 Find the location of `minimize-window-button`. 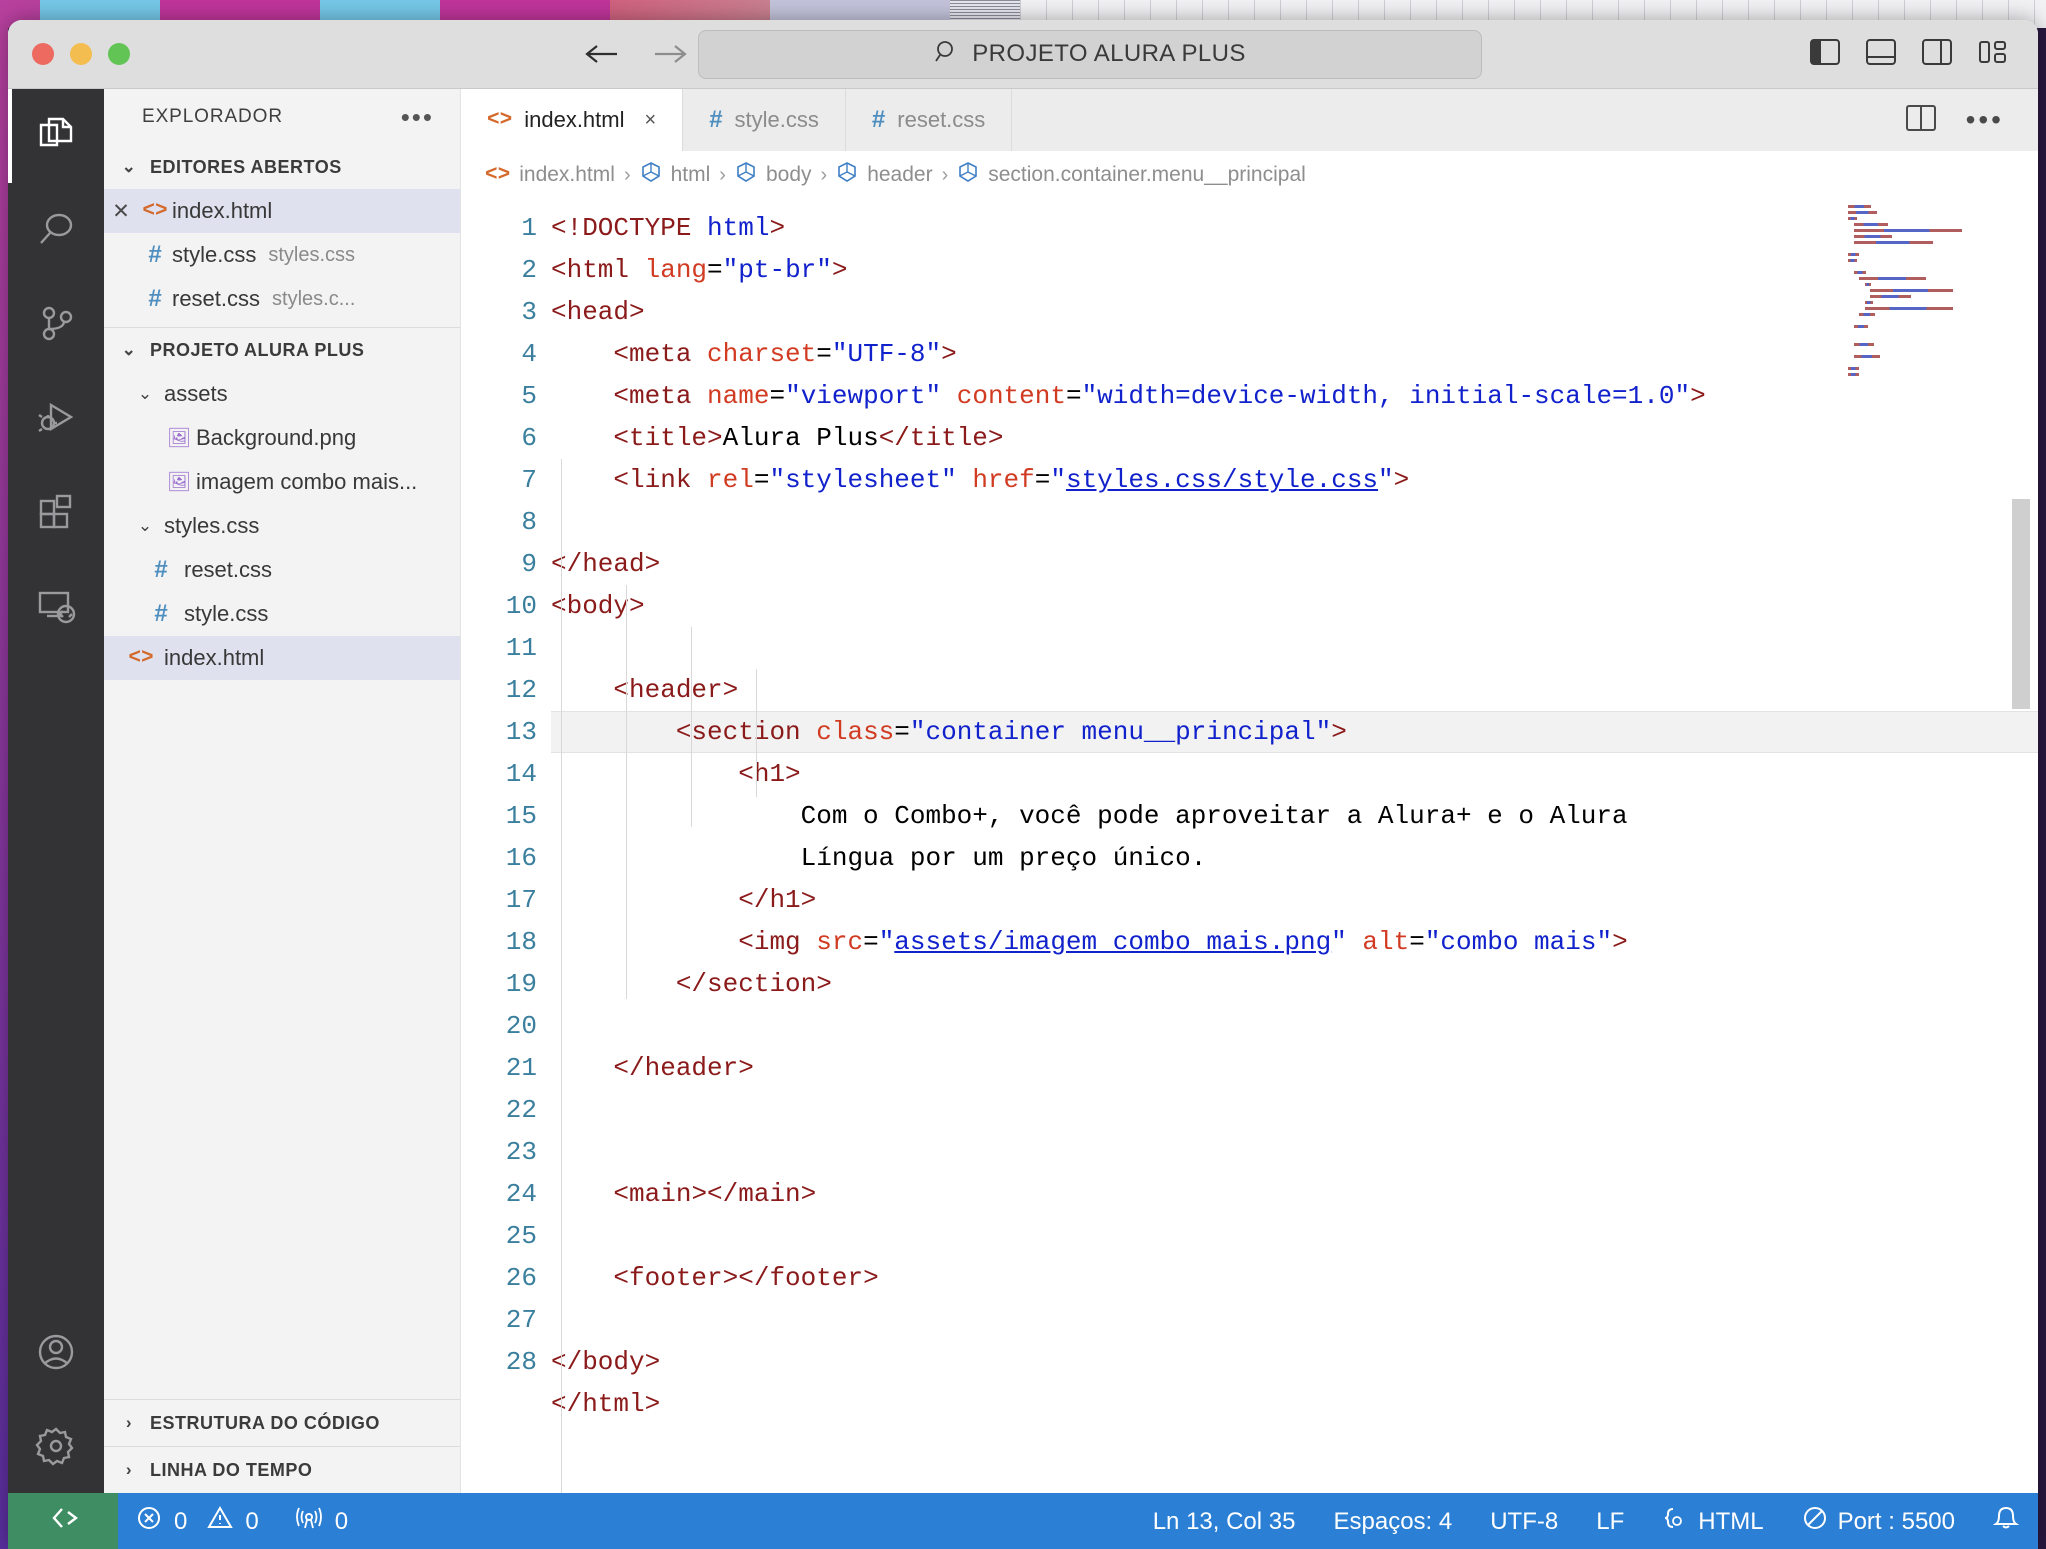

minimize-window-button is located at coordinates (81, 54).